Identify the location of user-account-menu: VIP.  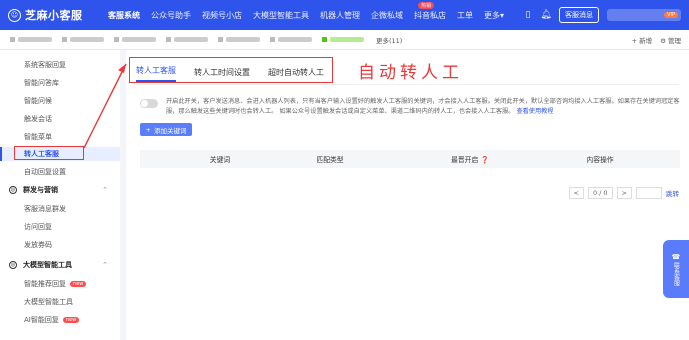
(644, 15).